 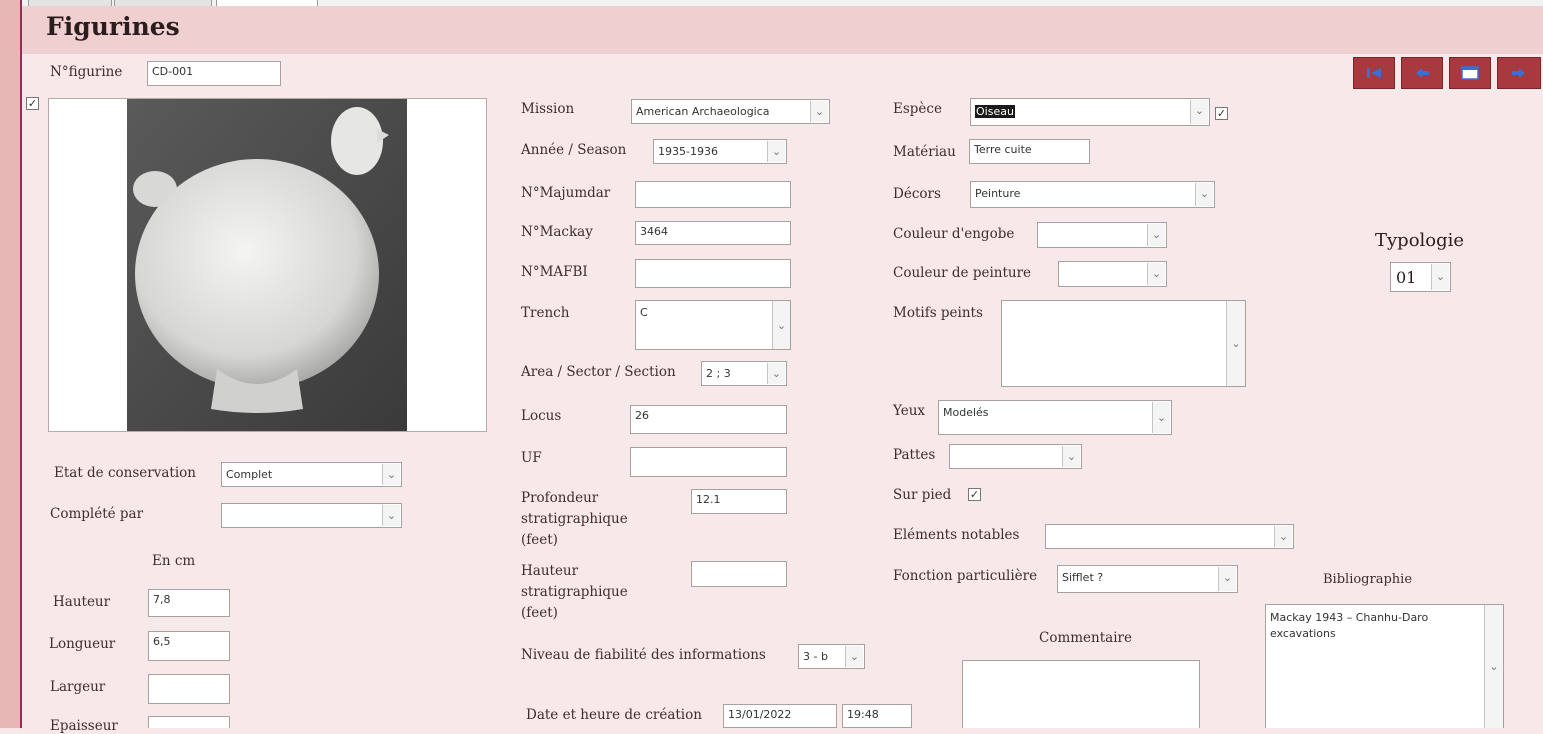 What do you see at coordinates (78, 687) in the screenshot?
I see `width-label: Largeur` at bounding box center [78, 687].